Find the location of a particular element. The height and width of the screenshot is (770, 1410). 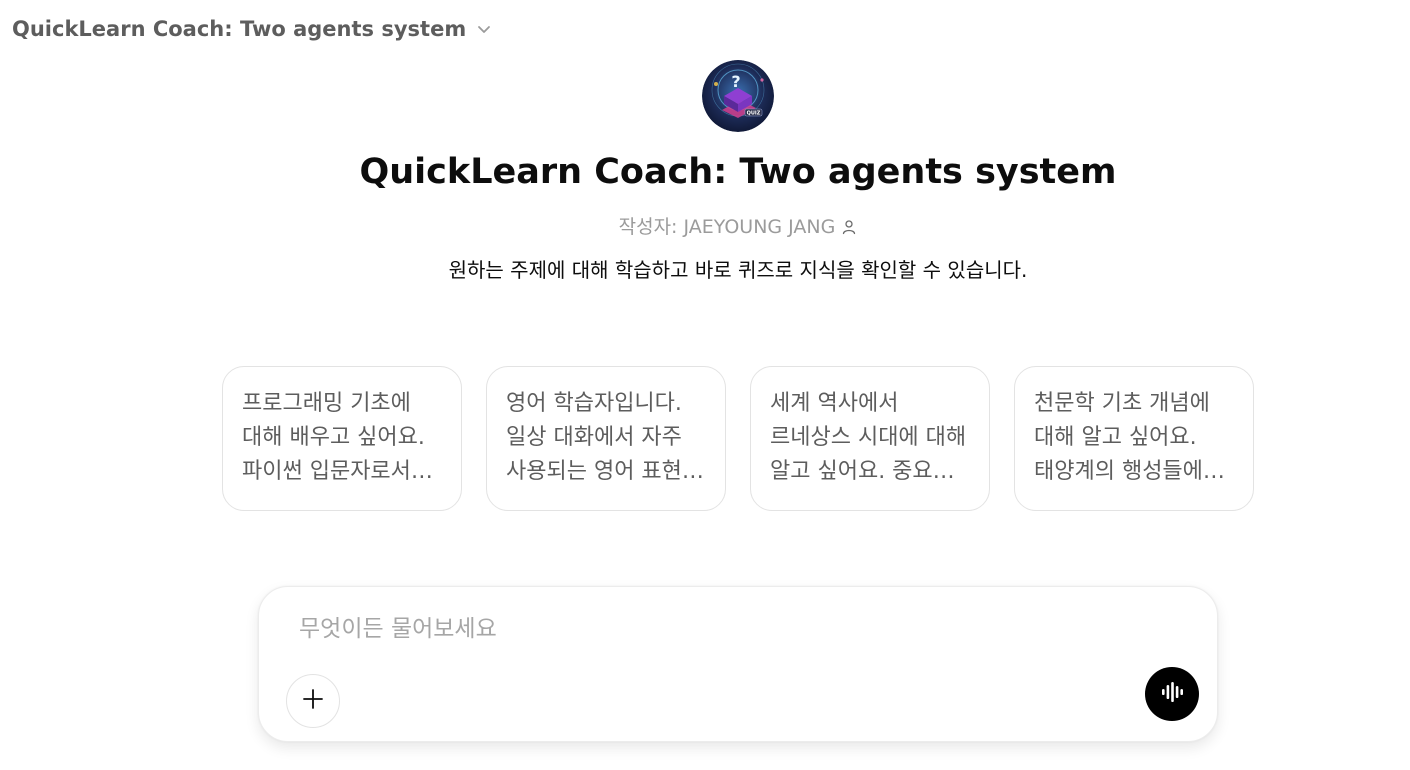

starter-text: 영어 학습자입니다. 일상 대화에서 자주 사용되는 영어 표현을 알려주세요. is located at coordinates (604, 437).